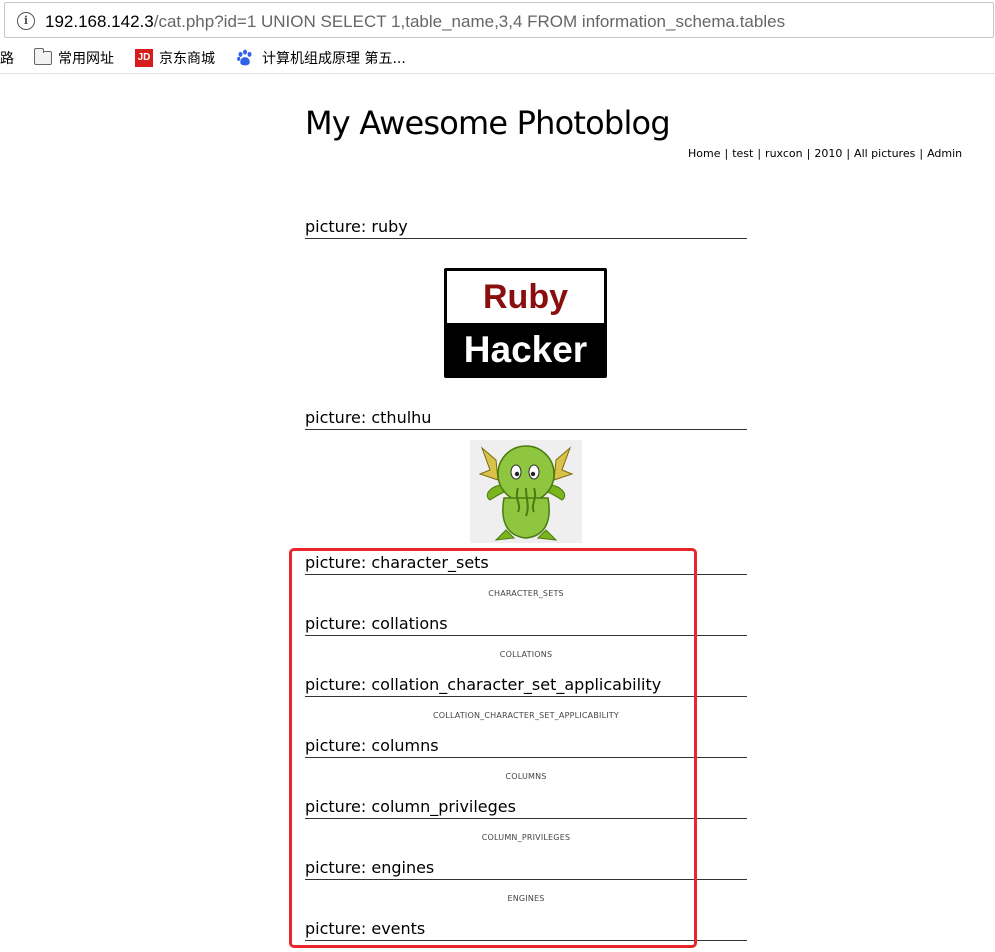  Describe the element at coordinates (488, 123) in the screenshot. I see `site-title: My Awesome Photoblog` at that location.